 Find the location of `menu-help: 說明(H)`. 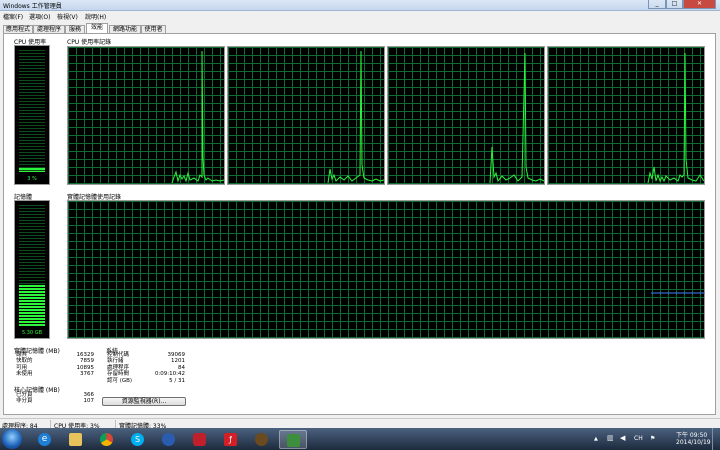

menu-help: 說明(H) is located at coordinates (95, 16).